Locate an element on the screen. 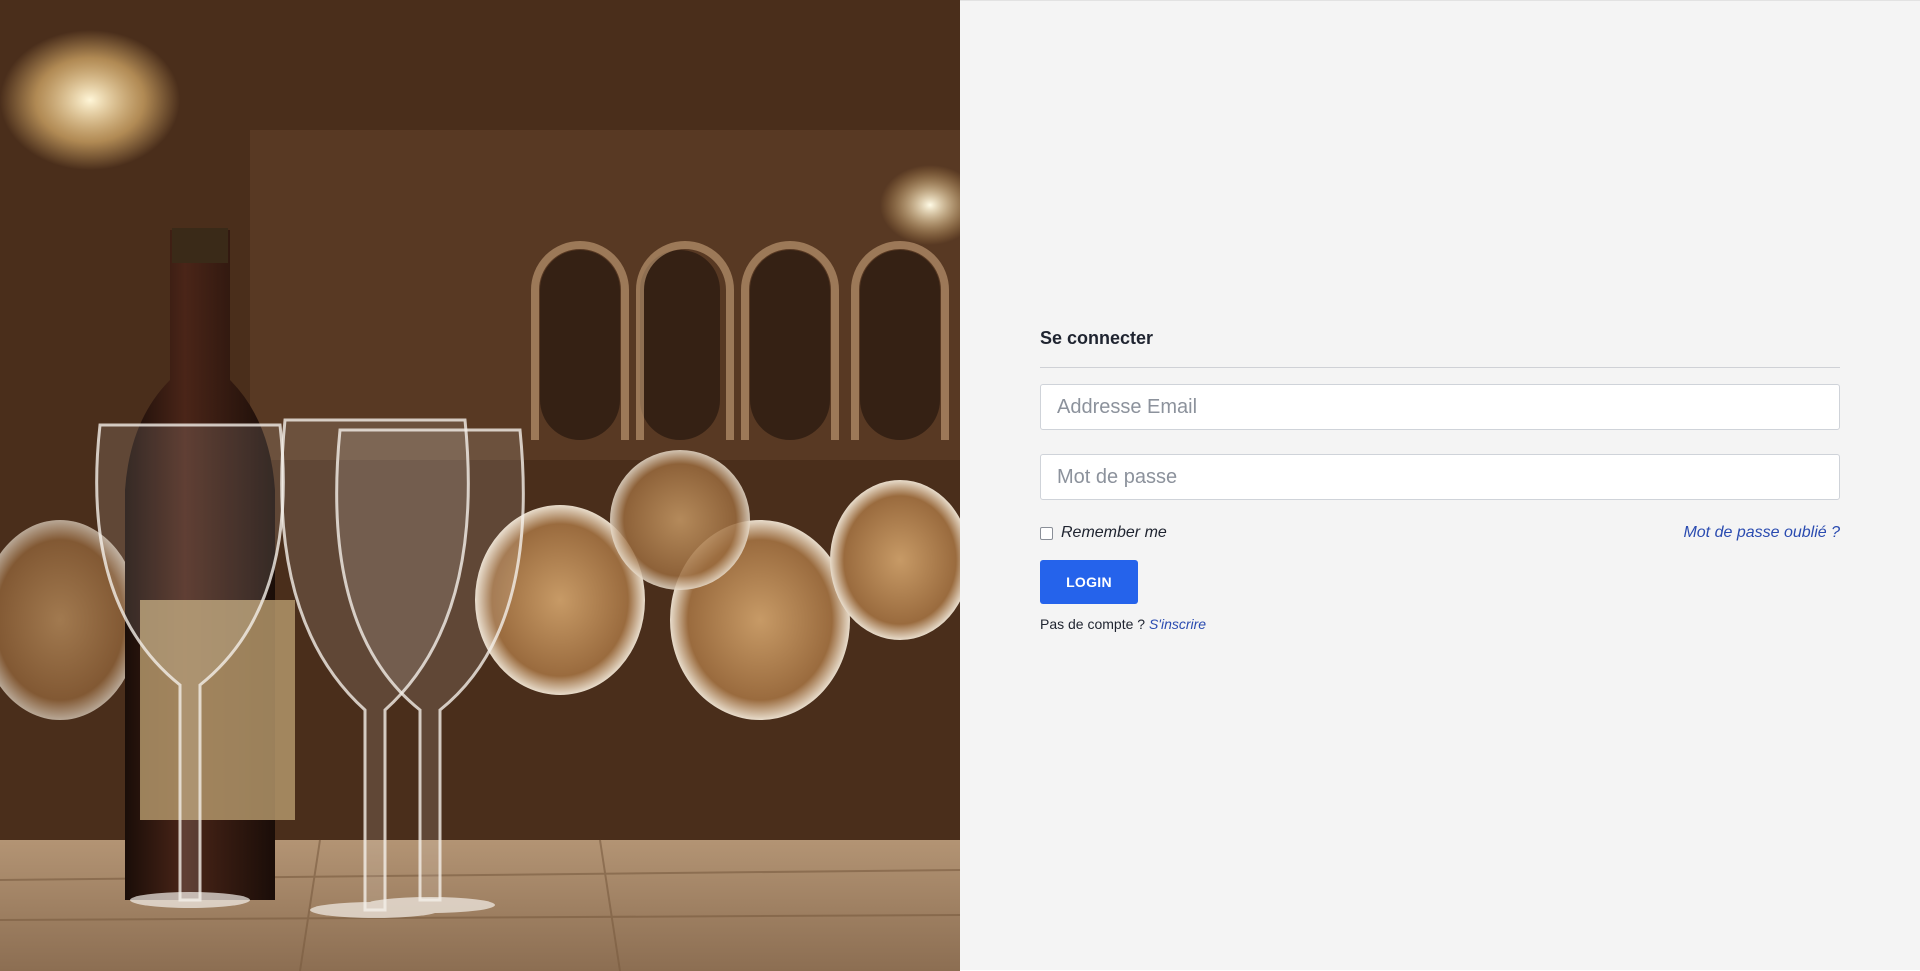 Image resolution: width=1920 pixels, height=971 pixels. remember-me-label: Remember me is located at coordinates (1114, 532).